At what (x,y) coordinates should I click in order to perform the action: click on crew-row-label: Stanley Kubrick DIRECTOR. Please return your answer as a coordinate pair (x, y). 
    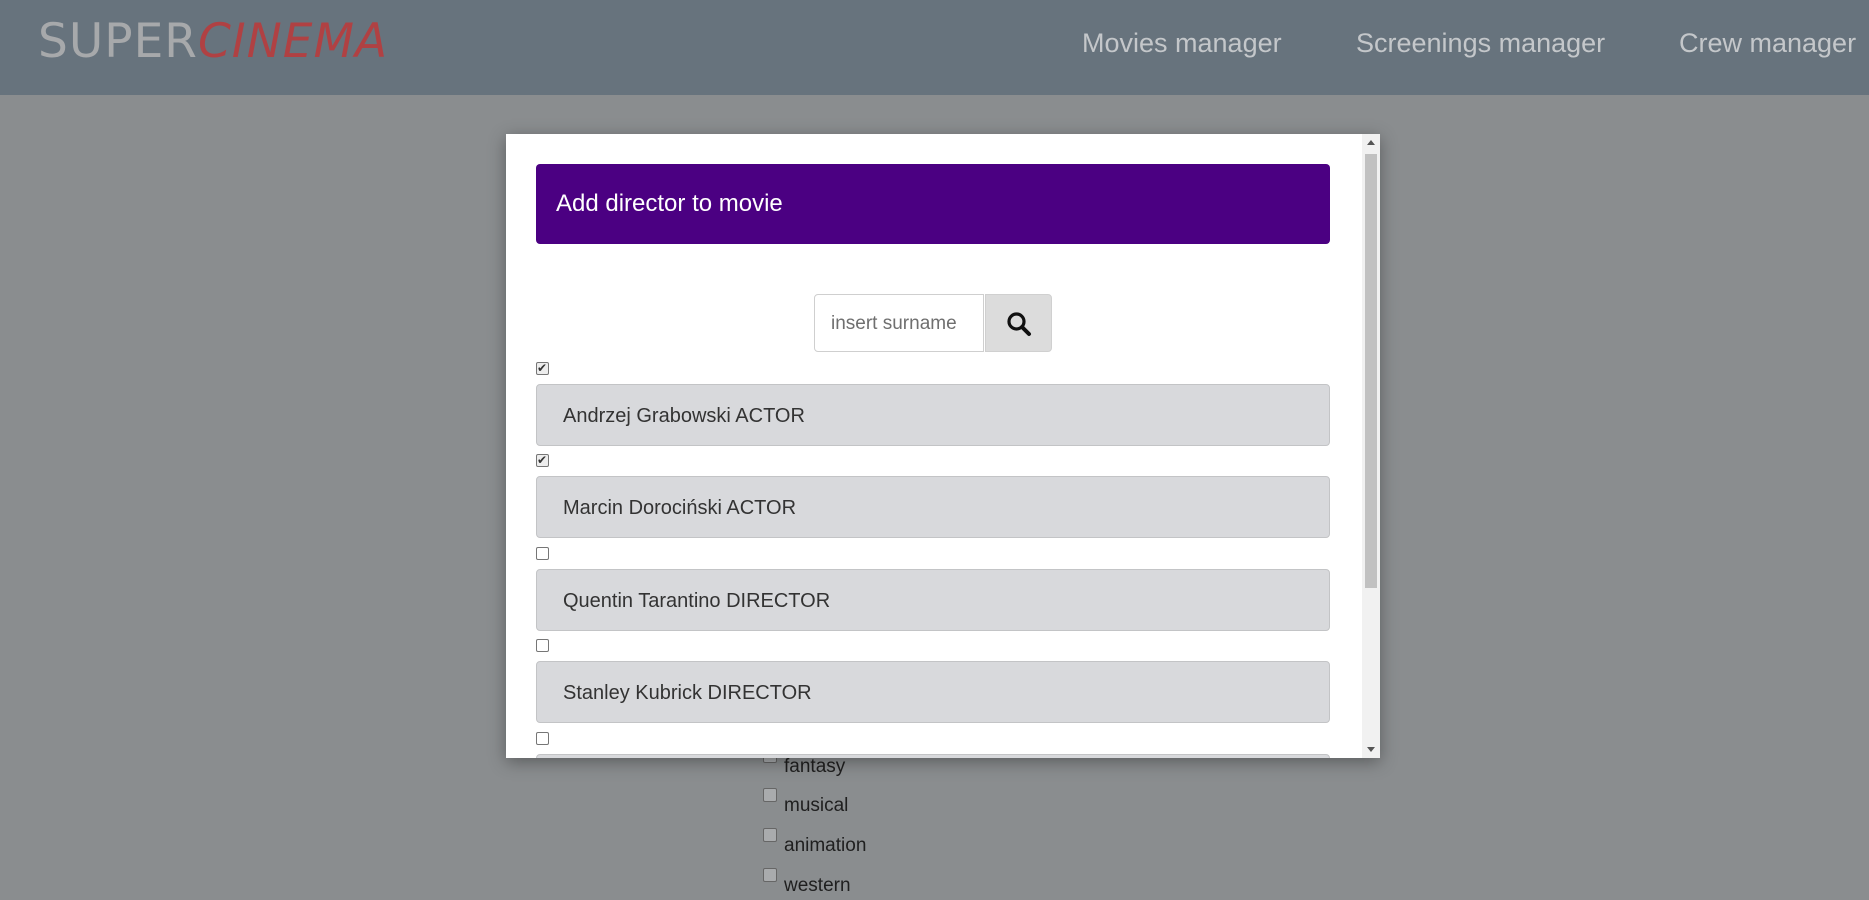
    Looking at the image, I should click on (687, 693).